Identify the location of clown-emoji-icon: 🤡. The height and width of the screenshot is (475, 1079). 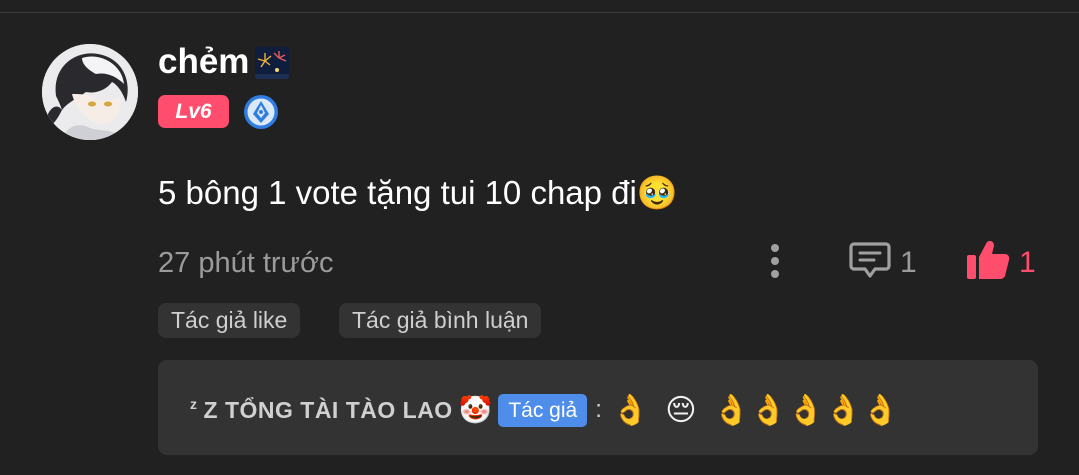
(475, 410).